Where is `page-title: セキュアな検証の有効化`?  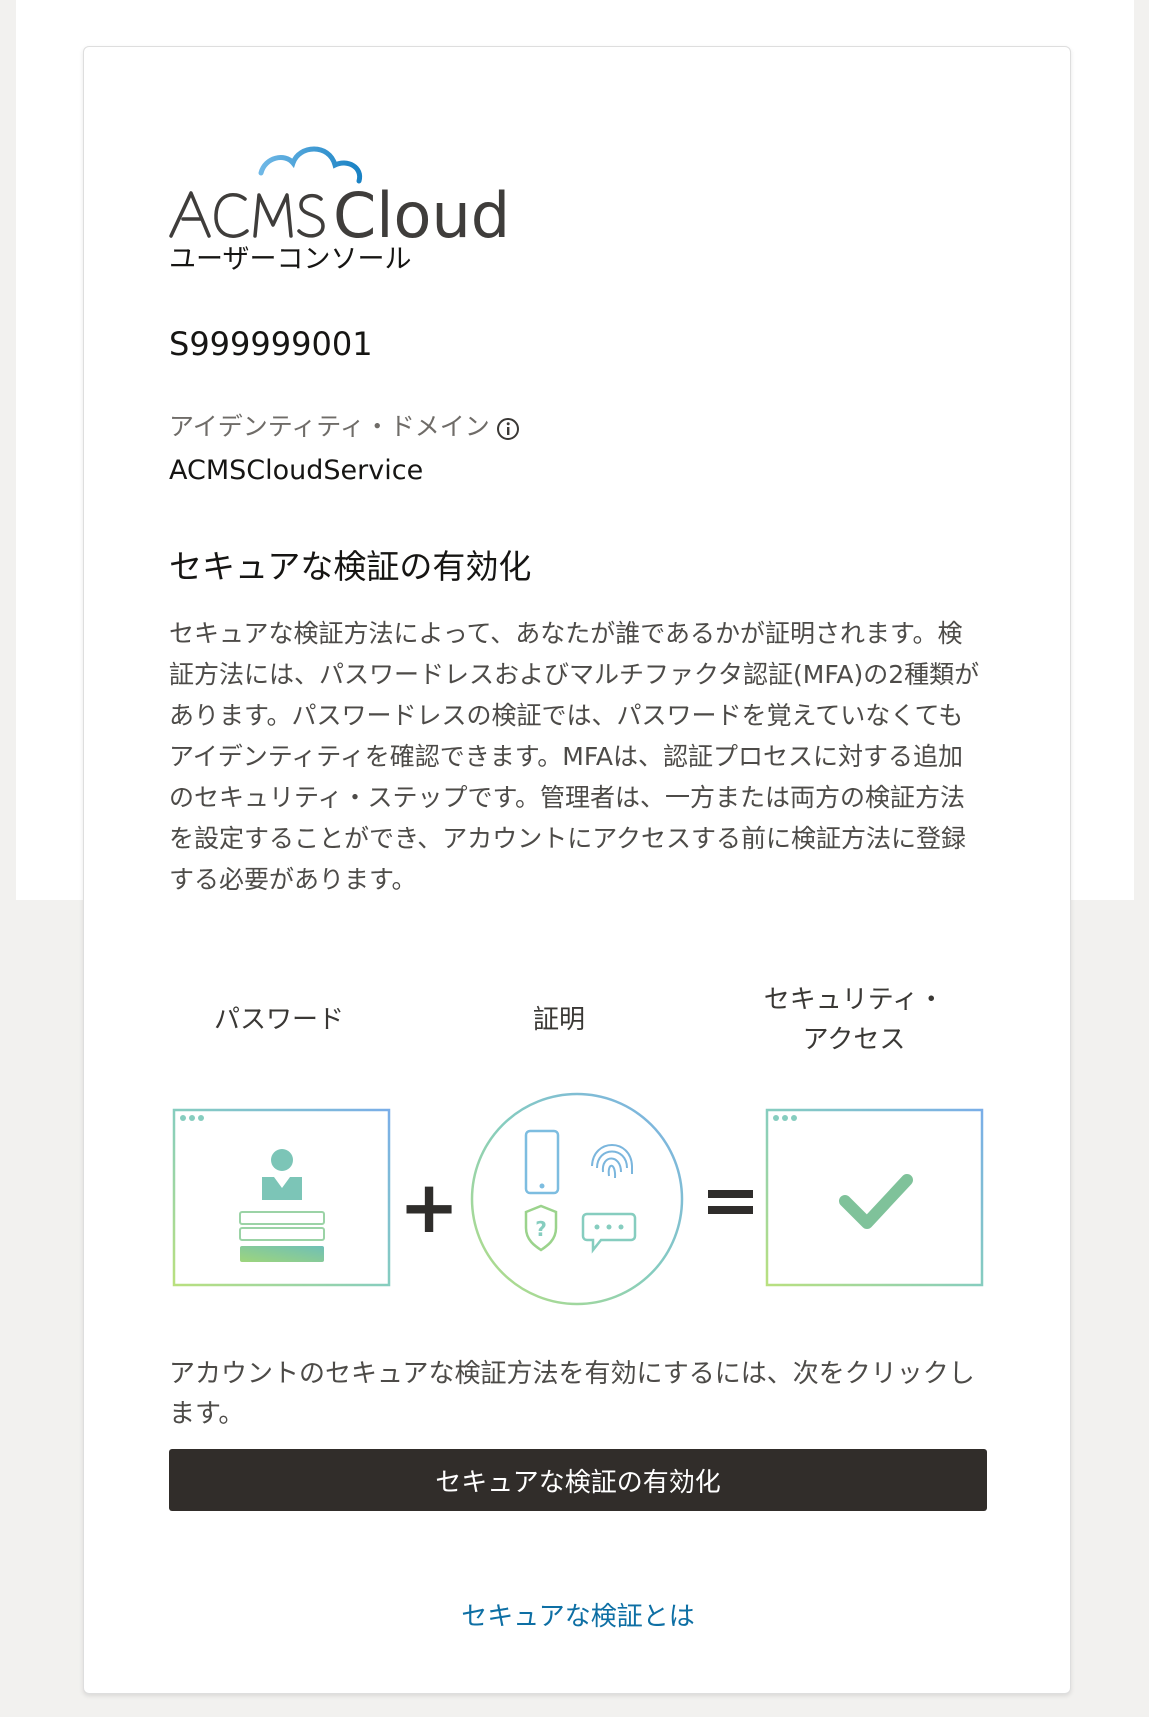 page-title: セキュアな検証の有効化 is located at coordinates (350, 566).